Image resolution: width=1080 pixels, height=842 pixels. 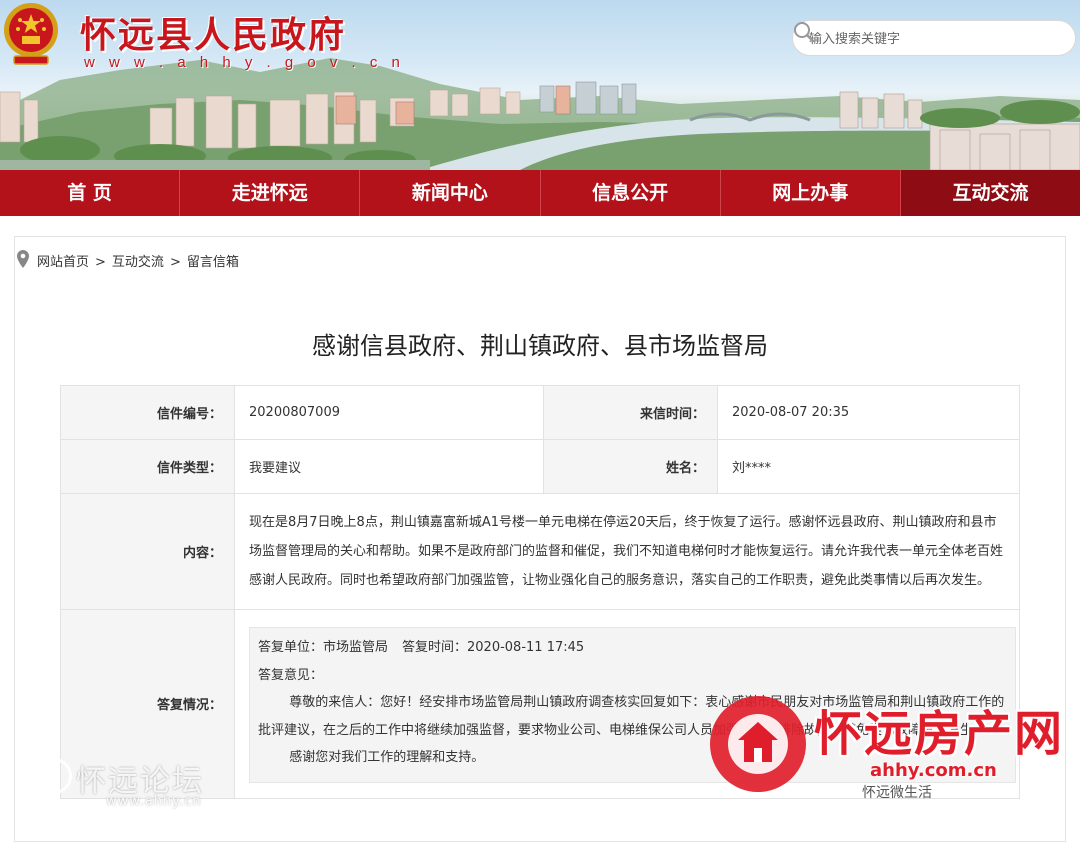 What do you see at coordinates (540, 259) in the screenshot?
I see `breadcrumb: 网站首页 > 互动交流 > 留言信箱` at bounding box center [540, 259].